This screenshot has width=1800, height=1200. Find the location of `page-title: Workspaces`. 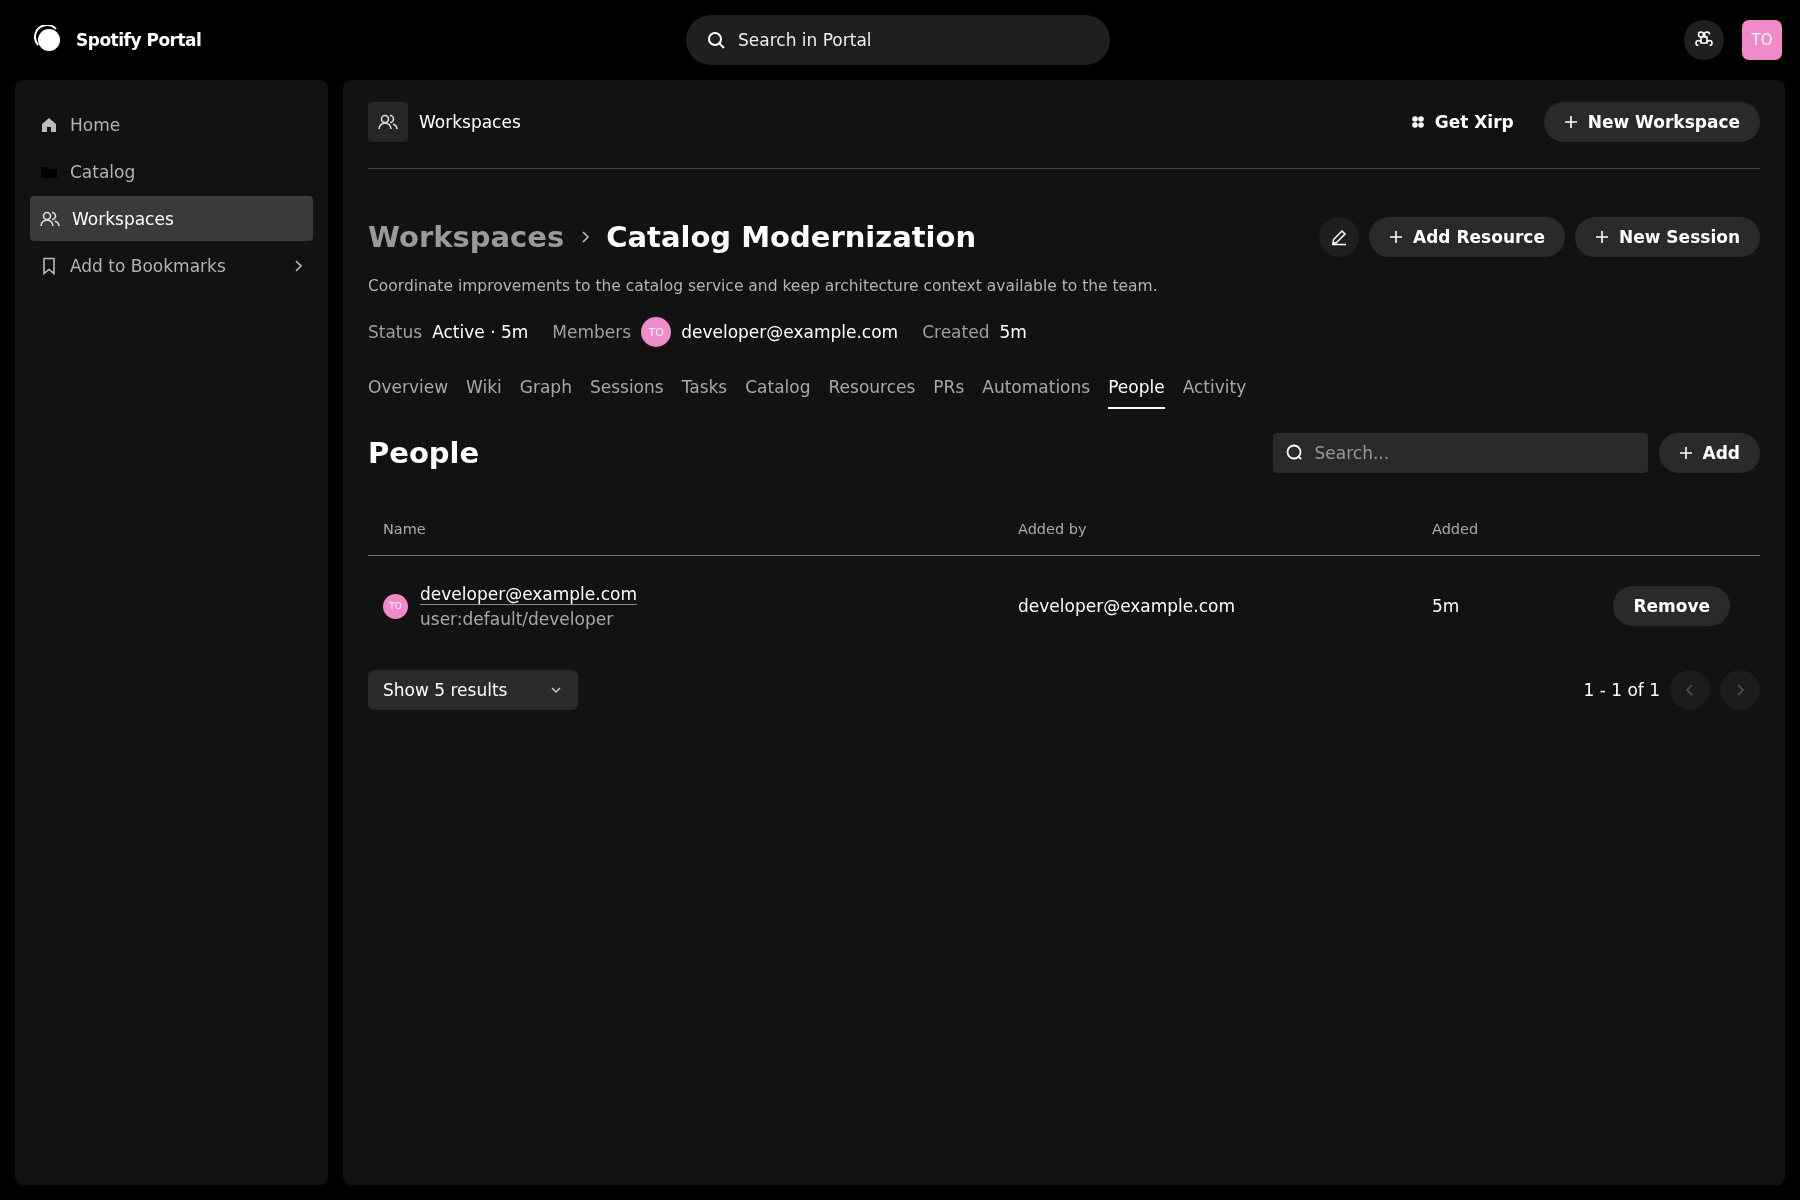

page-title: Workspaces is located at coordinates (470, 122).